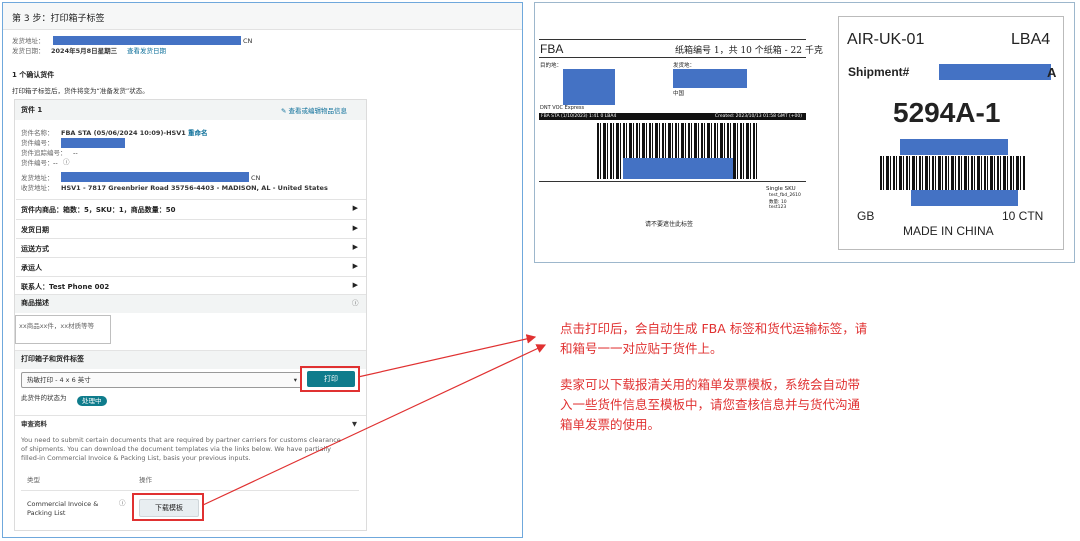 This screenshot has height=541, width=1080. What do you see at coordinates (374, 425) in the screenshot?
I see `arrow-to-template-note` at bounding box center [374, 425].